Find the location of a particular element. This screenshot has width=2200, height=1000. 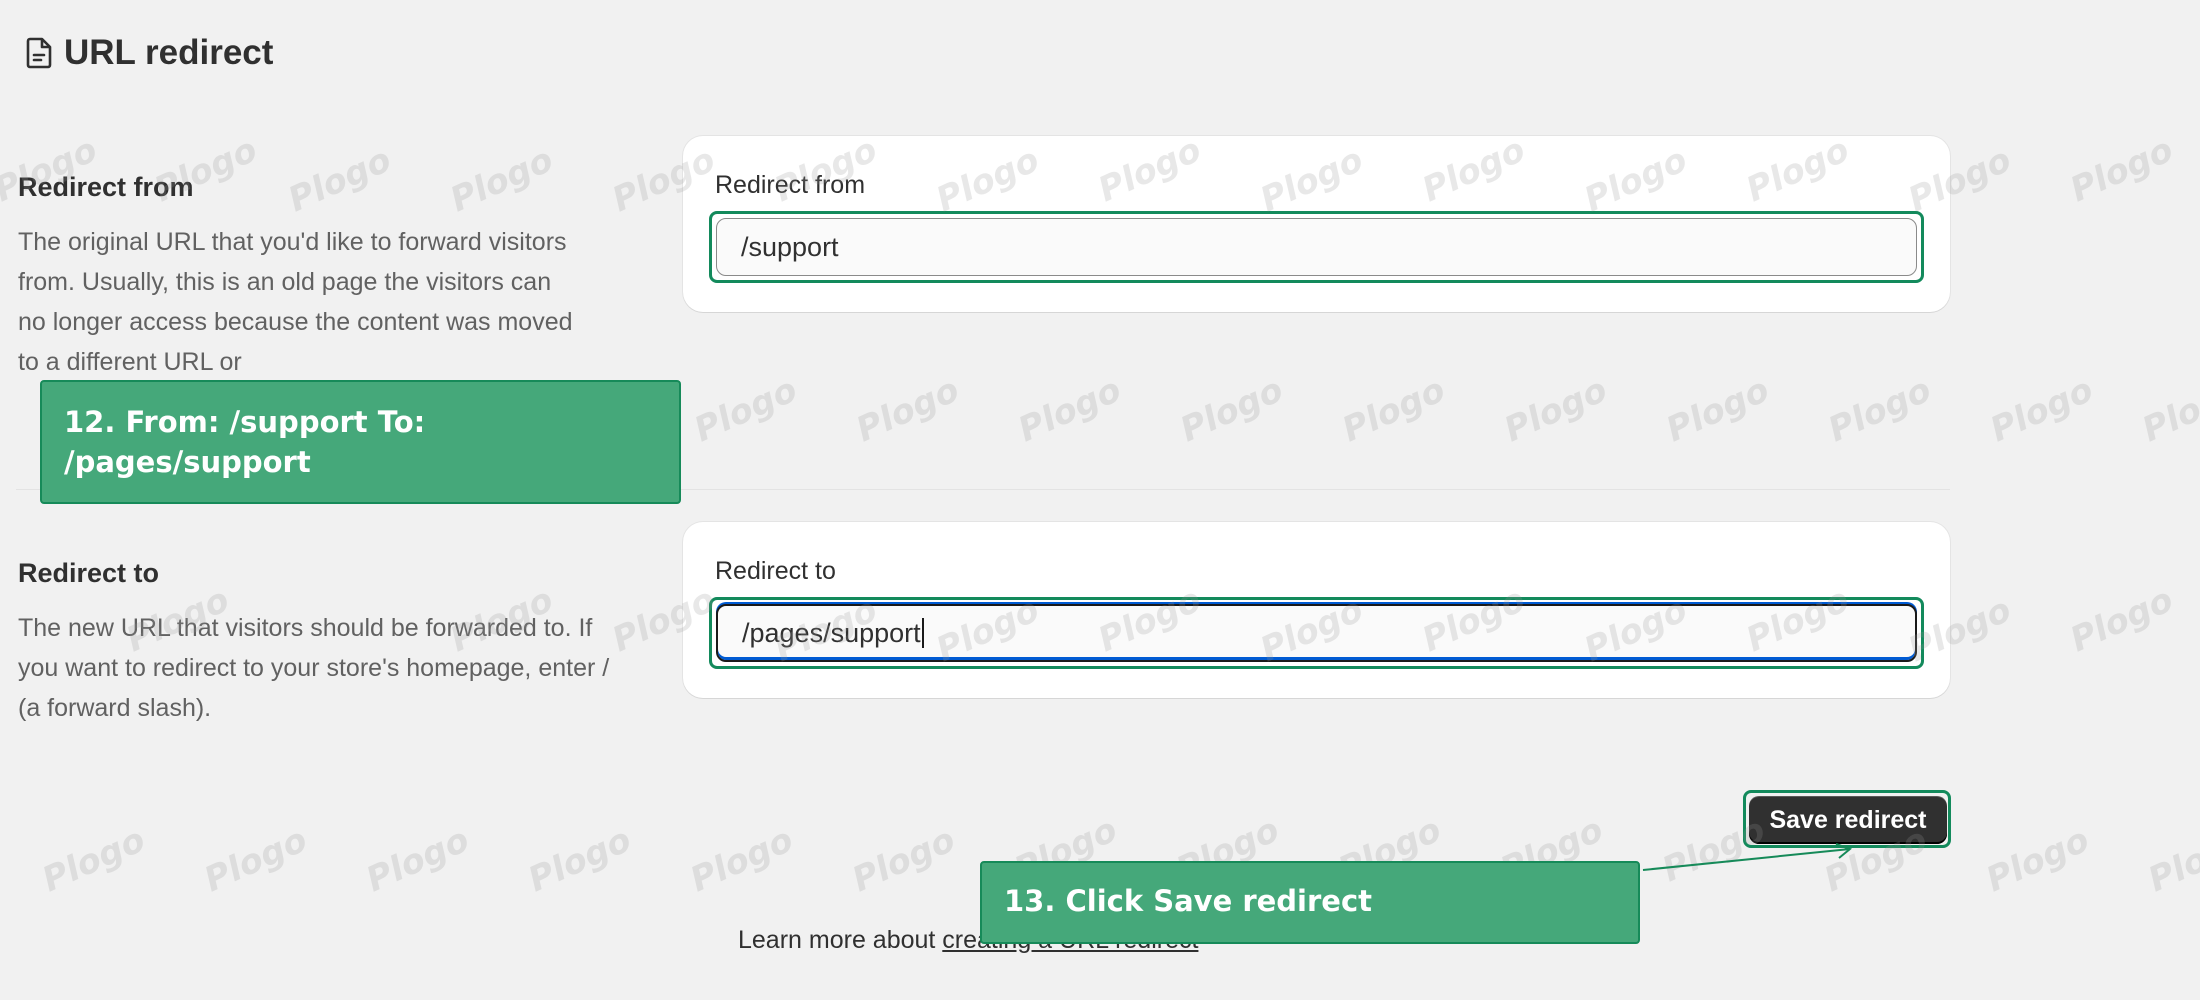

redirect-from-input-value: /support is located at coordinates (790, 246).